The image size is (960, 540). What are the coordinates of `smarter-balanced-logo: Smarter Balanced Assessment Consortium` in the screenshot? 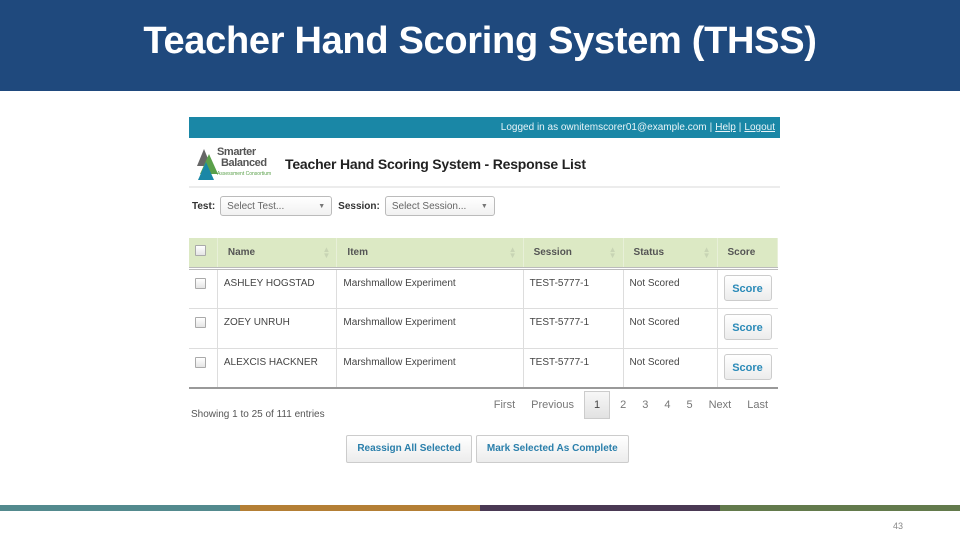 It's located at (235, 164).